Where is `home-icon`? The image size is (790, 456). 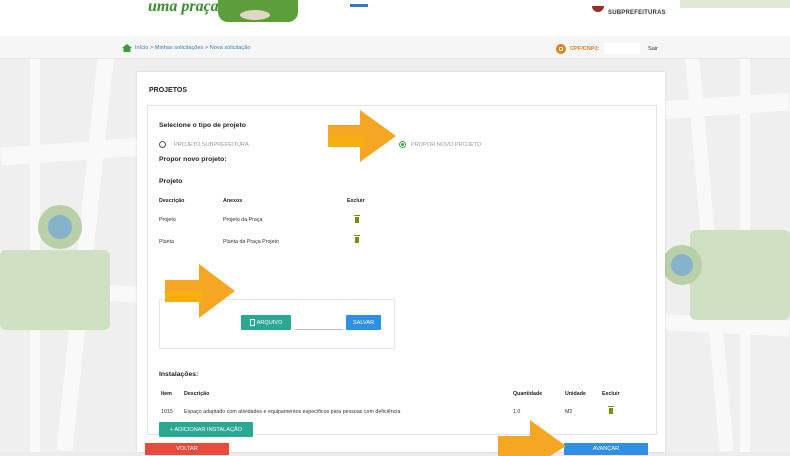
home-icon is located at coordinates (127, 48).